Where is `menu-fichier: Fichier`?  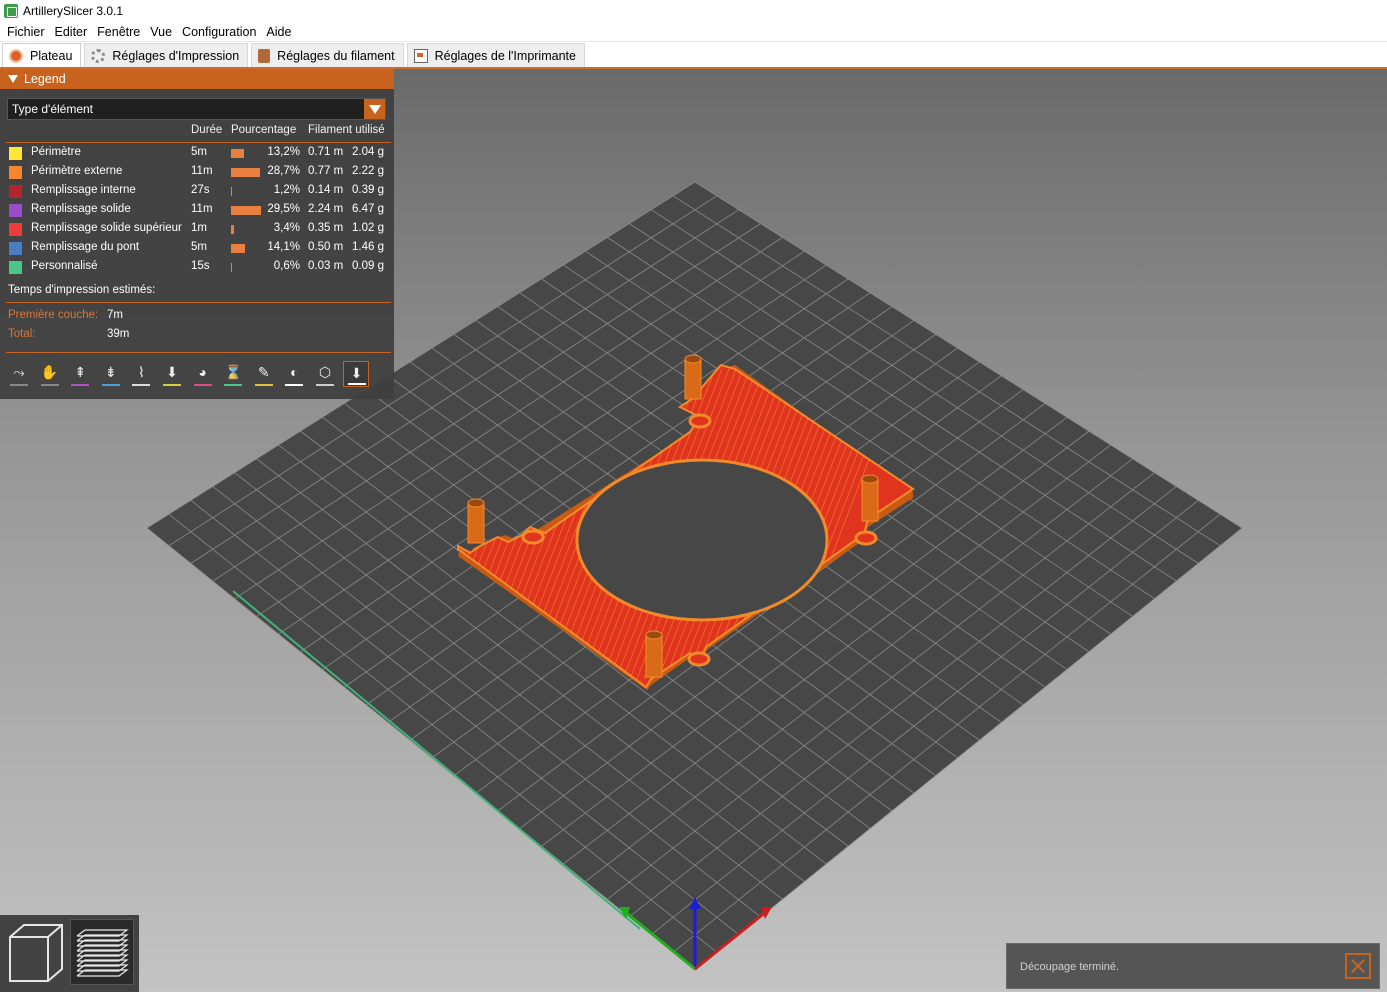 menu-fichier: Fichier is located at coordinates (26, 32).